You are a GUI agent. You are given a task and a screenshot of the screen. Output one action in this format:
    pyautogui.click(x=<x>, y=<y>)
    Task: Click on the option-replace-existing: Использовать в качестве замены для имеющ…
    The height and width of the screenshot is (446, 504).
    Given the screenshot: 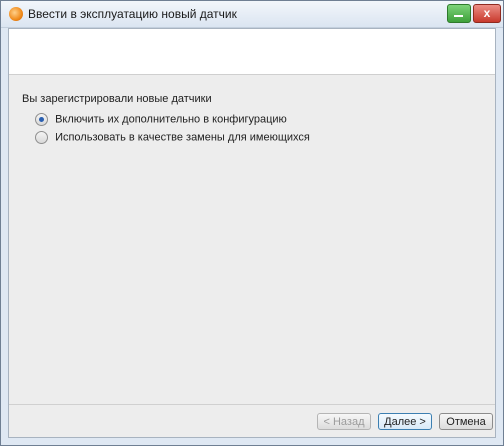 What is the action you would take?
    pyautogui.click(x=172, y=137)
    